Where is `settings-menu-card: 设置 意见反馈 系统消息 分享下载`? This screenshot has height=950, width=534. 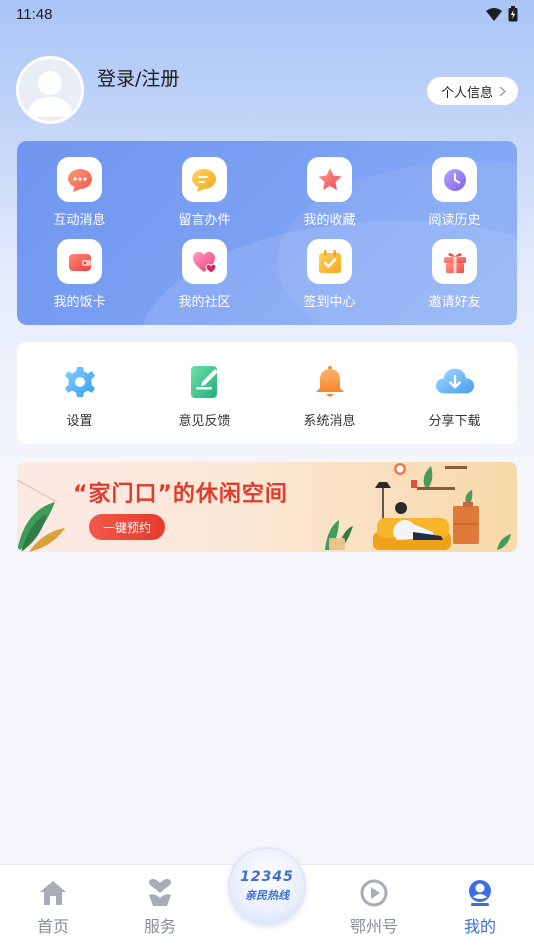
settings-menu-card: 设置 意见反馈 系统消息 分享下载 is located at coordinates (267, 393).